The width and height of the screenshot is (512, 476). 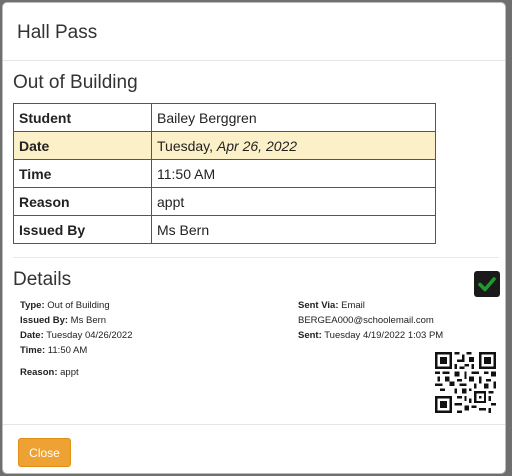 I want to click on pass-heading: Out of Building, so click(x=75, y=82).